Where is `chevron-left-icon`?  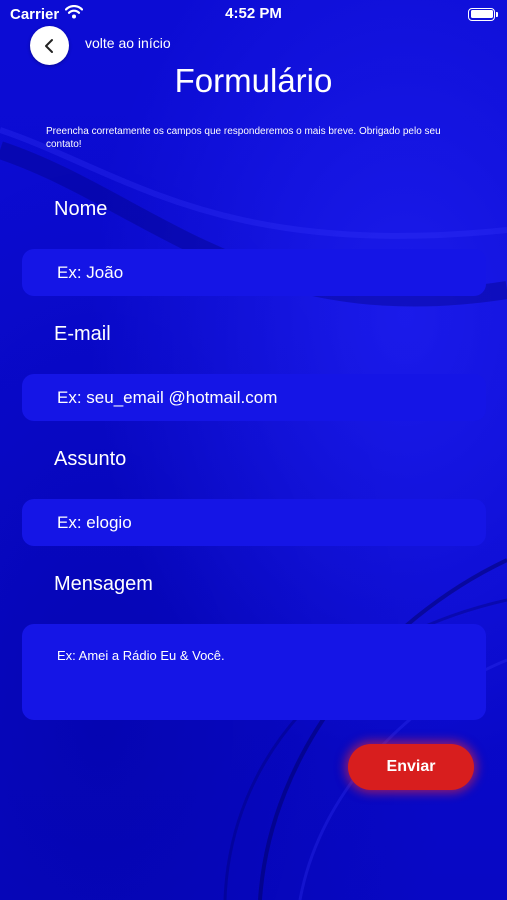
chevron-left-icon is located at coordinates (48, 45).